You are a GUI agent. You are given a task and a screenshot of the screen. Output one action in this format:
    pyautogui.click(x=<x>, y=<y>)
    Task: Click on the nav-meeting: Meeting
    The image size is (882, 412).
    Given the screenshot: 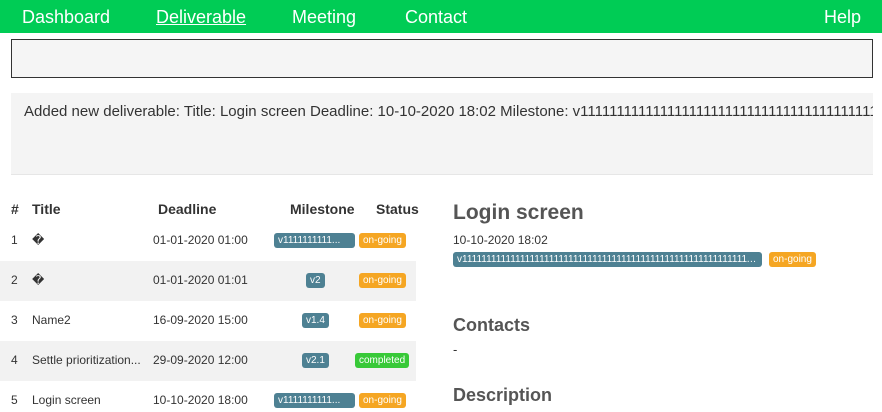 What is the action you would take?
    pyautogui.click(x=324, y=17)
    